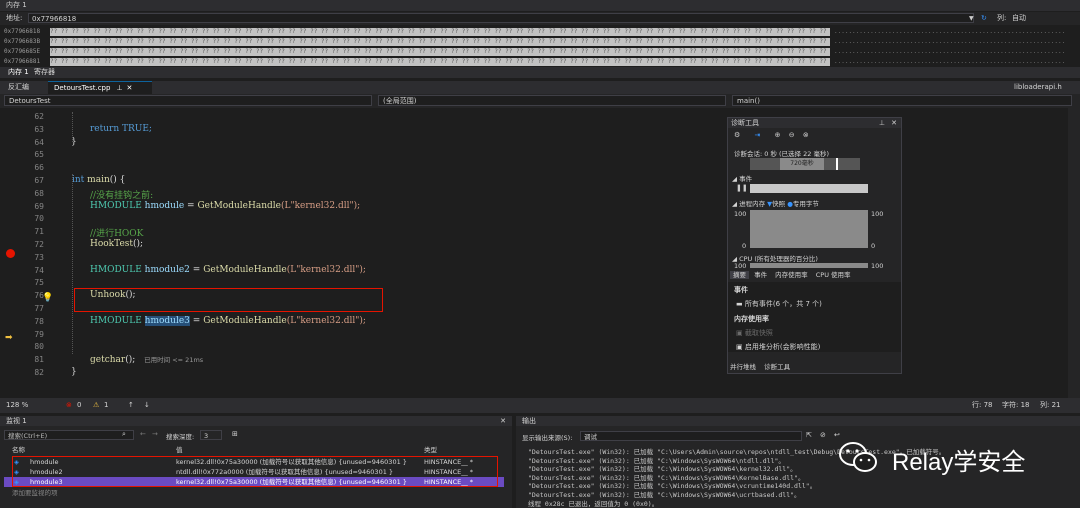  I want to click on tab-parallel-stacks: 并行堆栈, so click(743, 367).